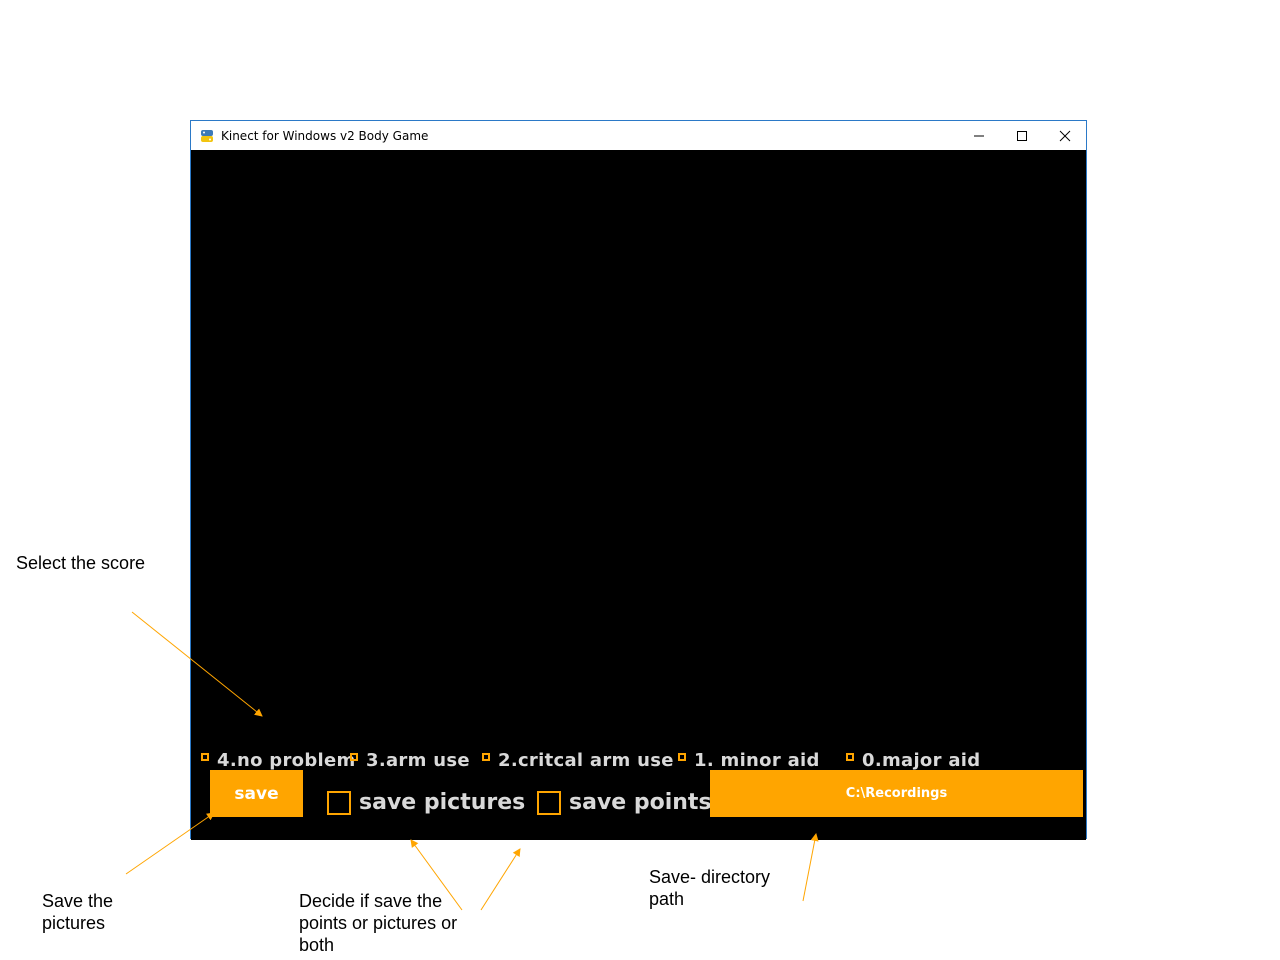  I want to click on maximize-icon, so click(1021, 135).